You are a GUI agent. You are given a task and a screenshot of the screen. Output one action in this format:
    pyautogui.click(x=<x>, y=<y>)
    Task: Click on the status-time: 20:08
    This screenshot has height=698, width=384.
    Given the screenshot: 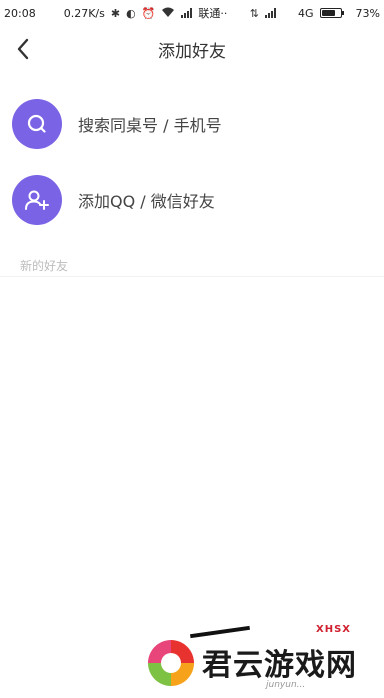 What is the action you would take?
    pyautogui.click(x=20, y=13)
    